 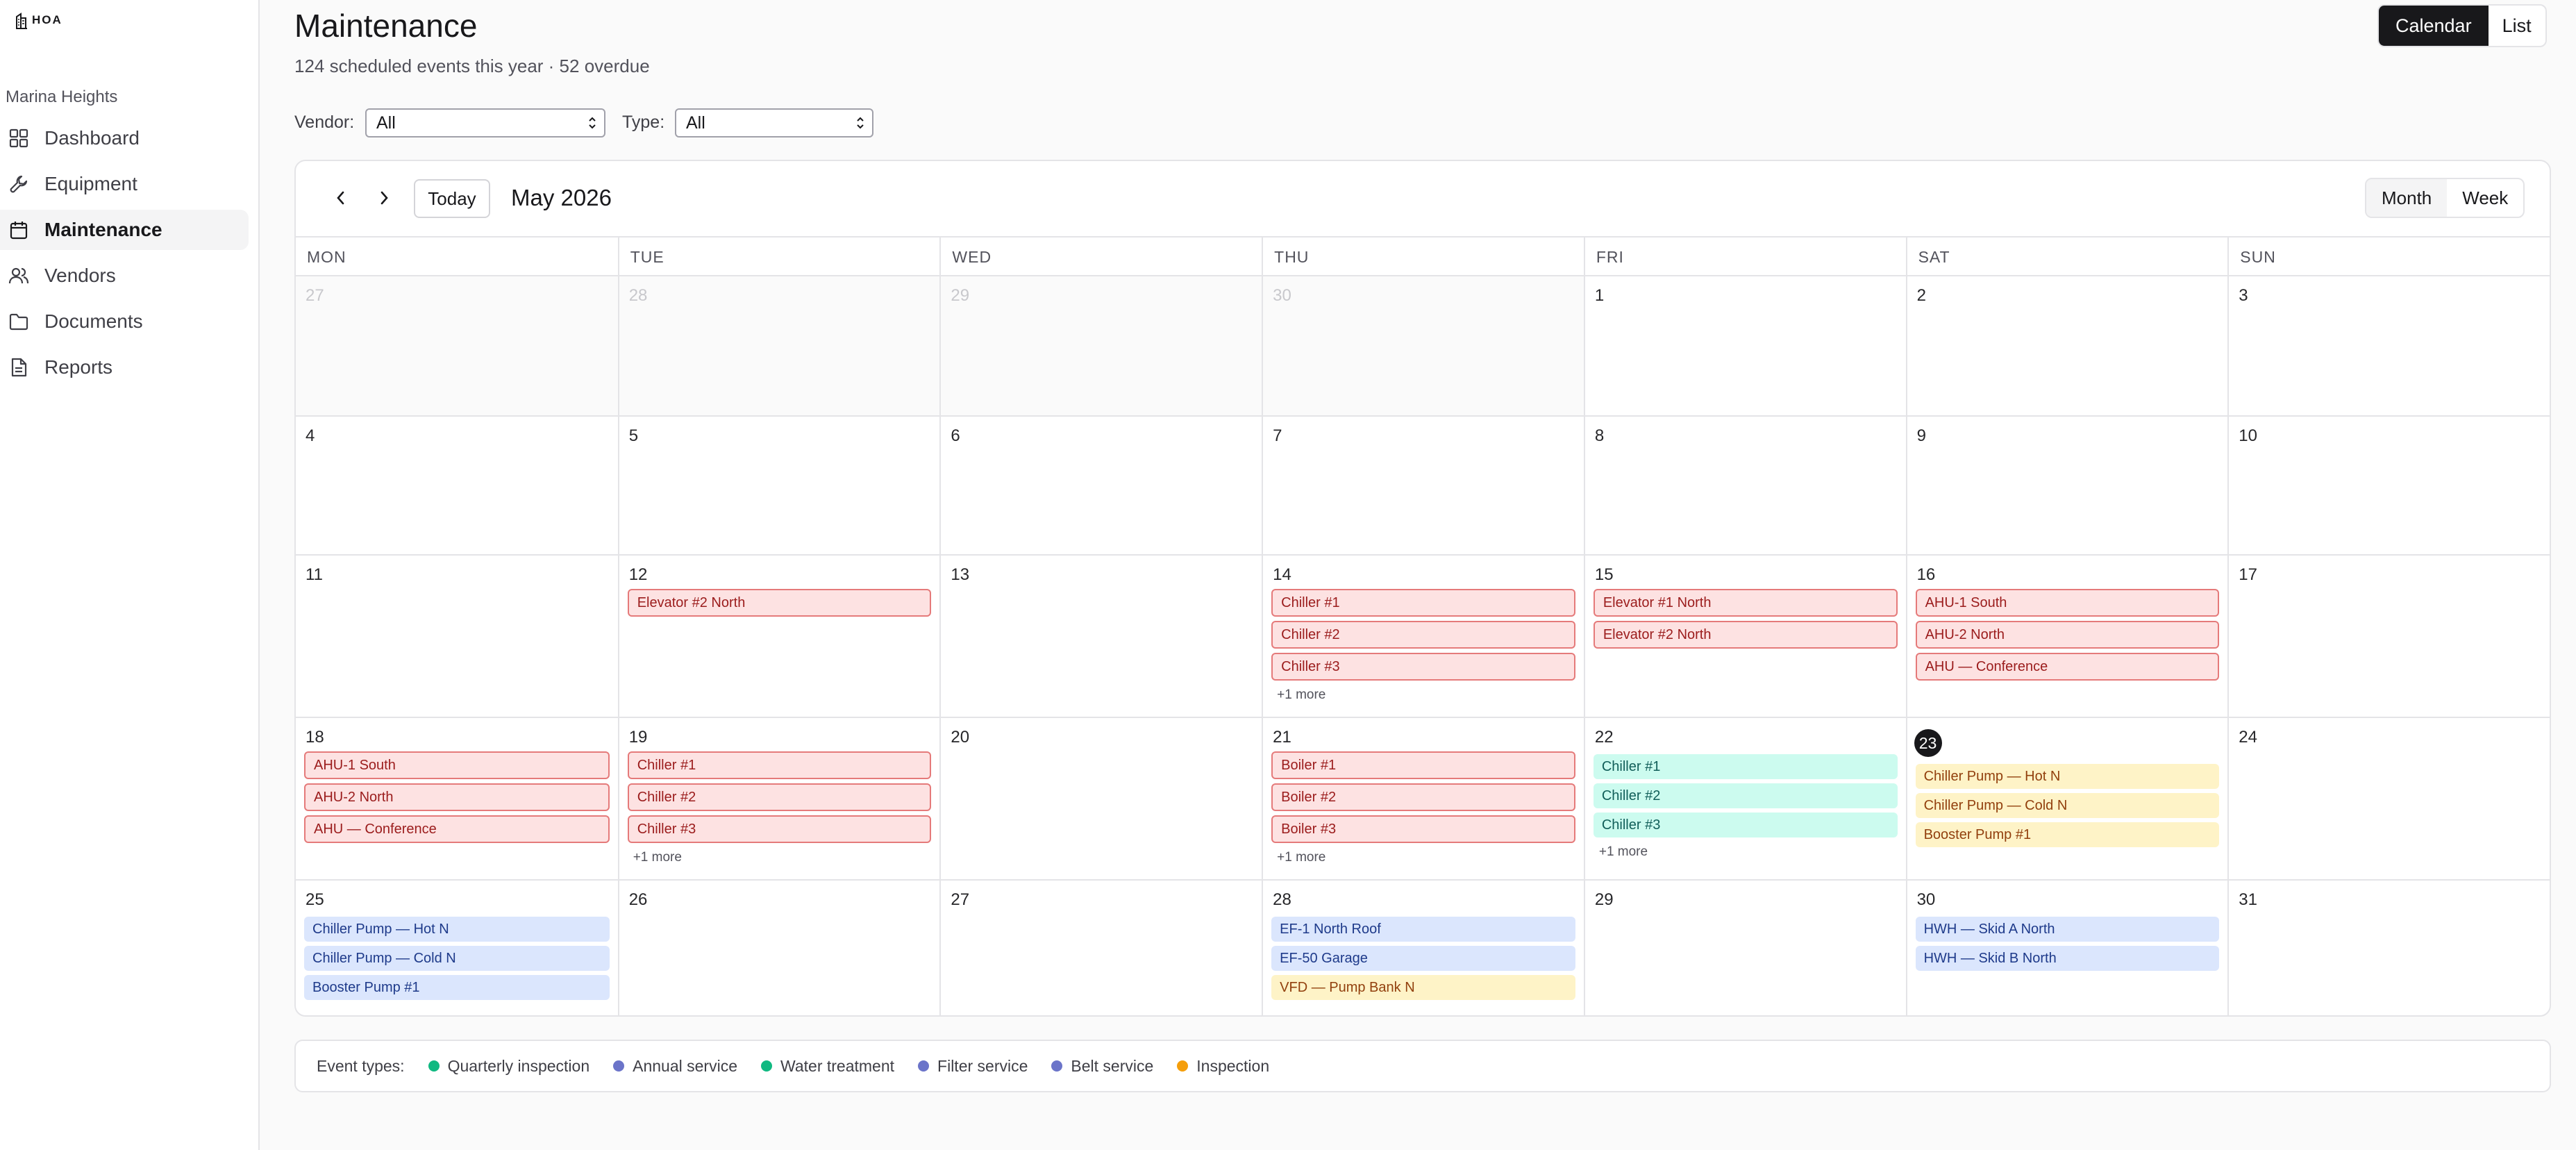 I want to click on today-button: Today, so click(x=452, y=198).